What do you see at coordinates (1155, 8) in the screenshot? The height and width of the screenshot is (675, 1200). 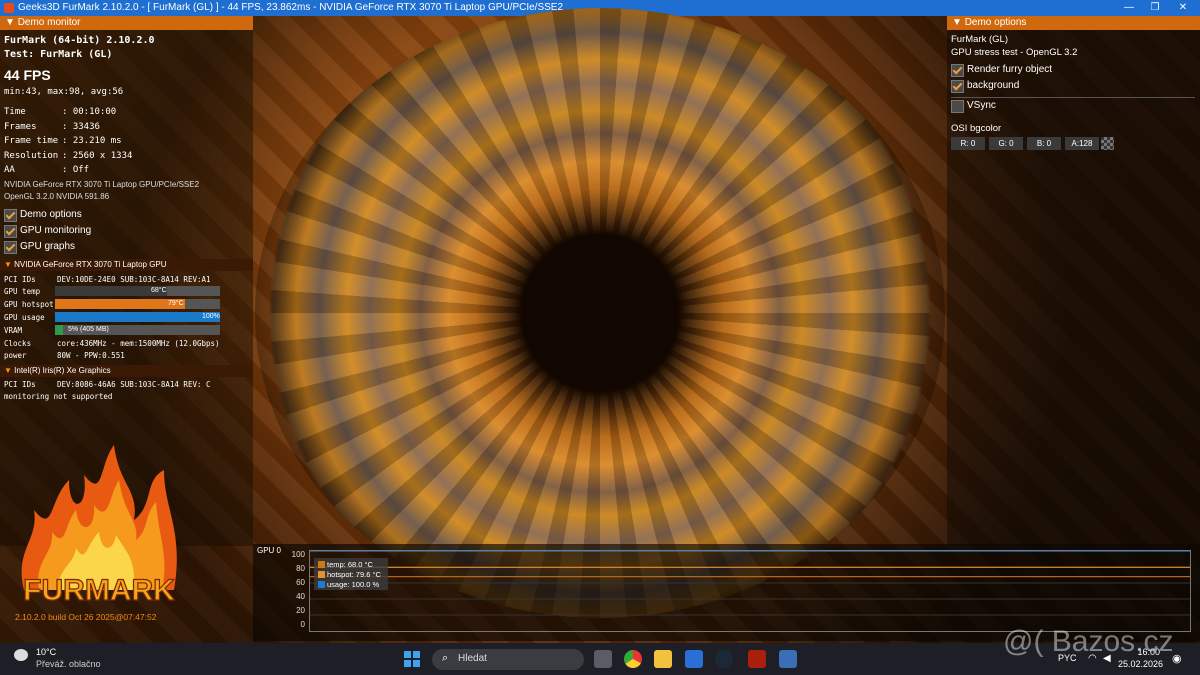 I see `maximize-button: ❐` at bounding box center [1155, 8].